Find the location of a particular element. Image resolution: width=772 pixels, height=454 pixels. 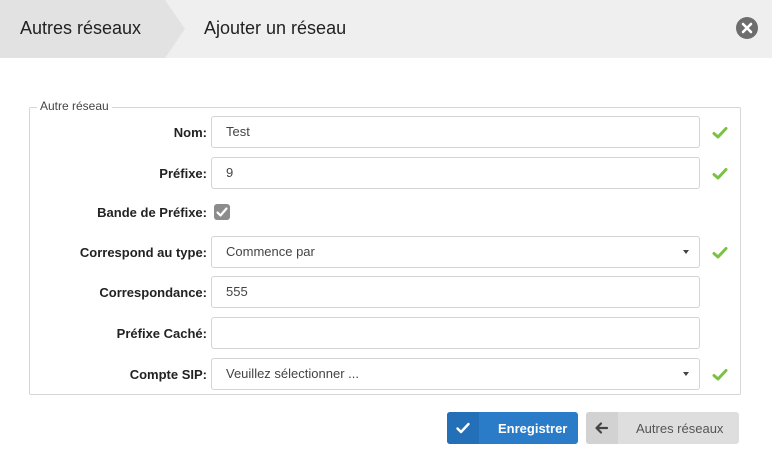

breadcrumb-arrow is located at coordinates (175, 29).